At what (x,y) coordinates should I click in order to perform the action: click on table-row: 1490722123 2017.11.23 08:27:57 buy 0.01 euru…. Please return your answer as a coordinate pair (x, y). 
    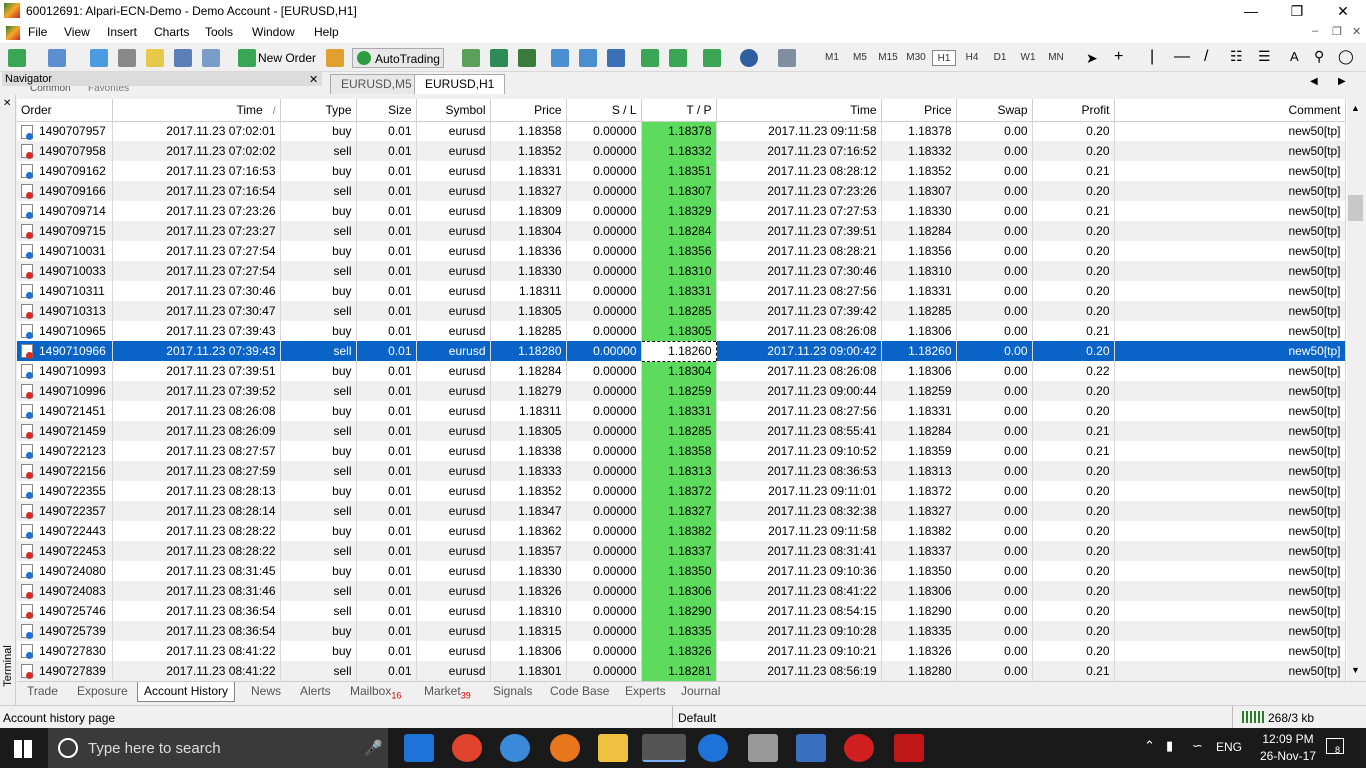
    Looking at the image, I should click on (681, 451).